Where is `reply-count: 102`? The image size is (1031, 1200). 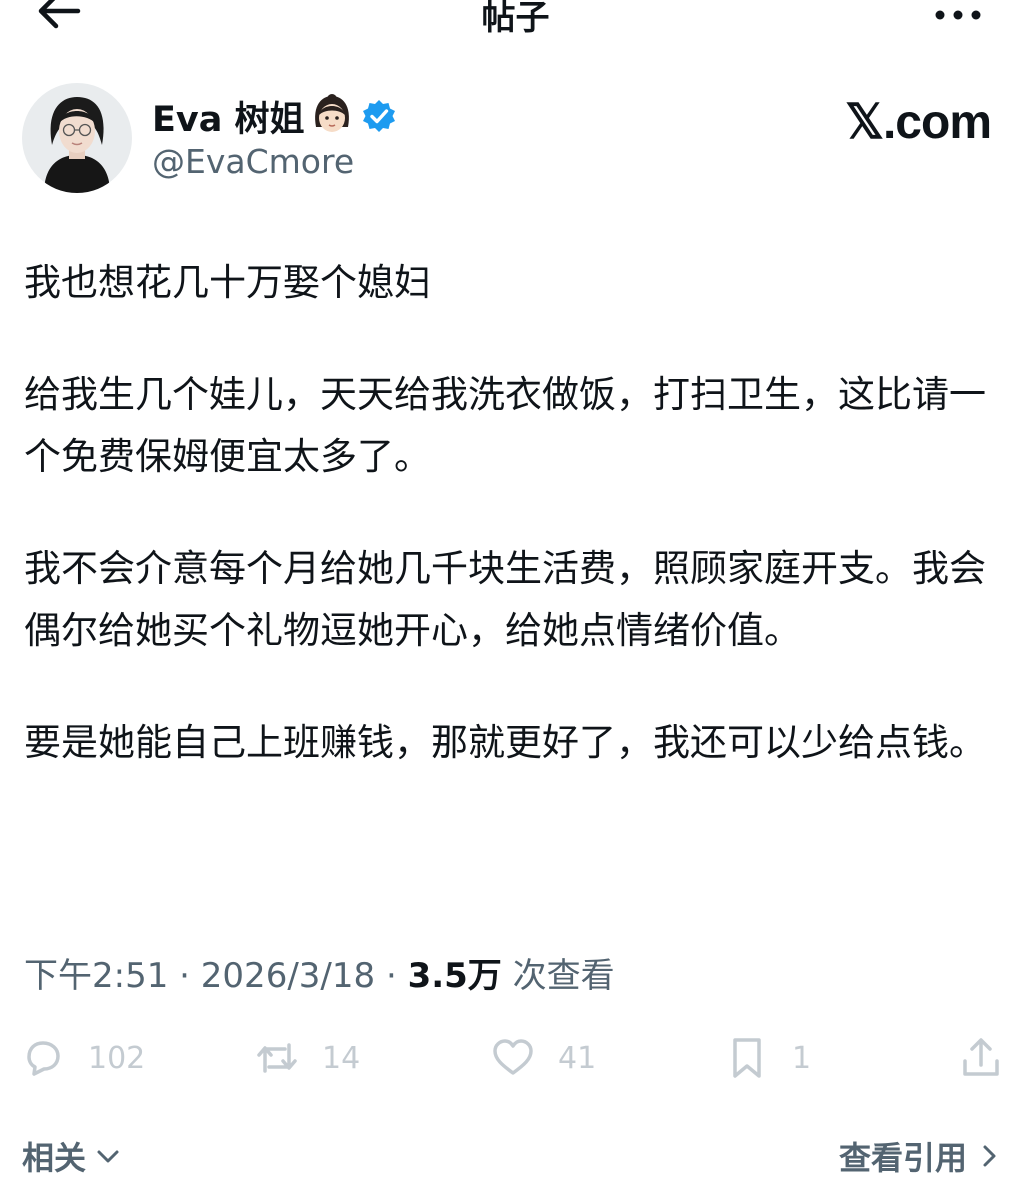
reply-count: 102 is located at coordinates (117, 1058).